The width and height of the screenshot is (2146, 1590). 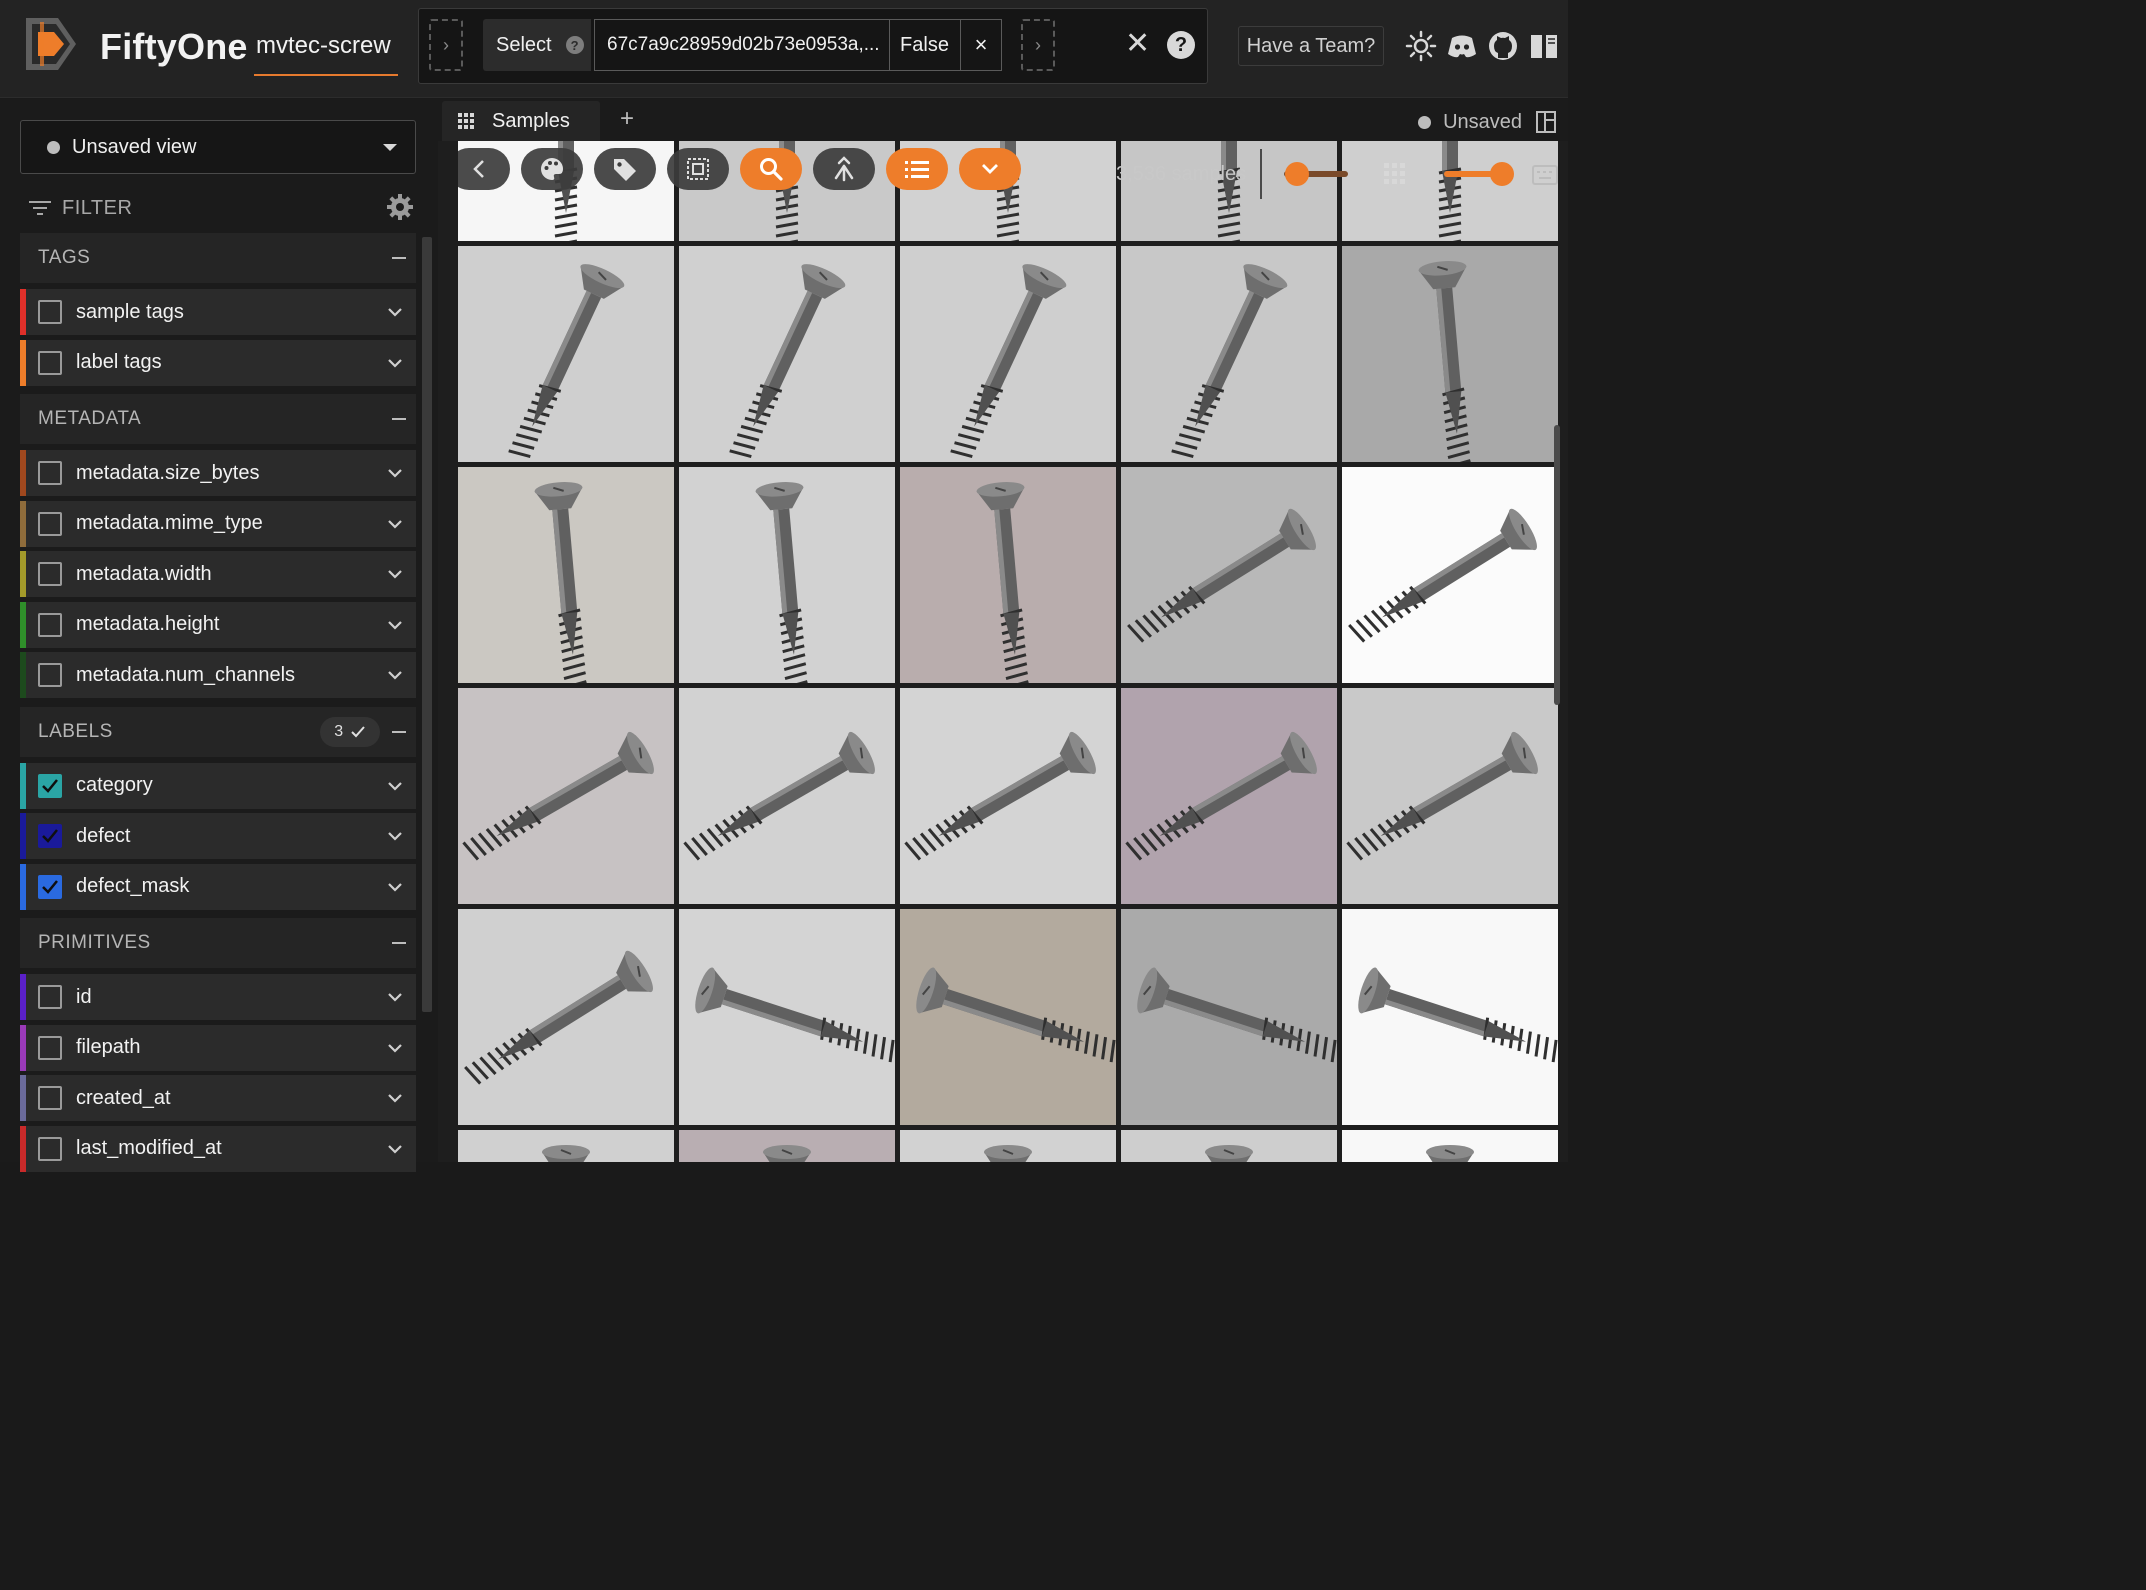 I want to click on field-row-defect: defect, so click(x=218, y=836).